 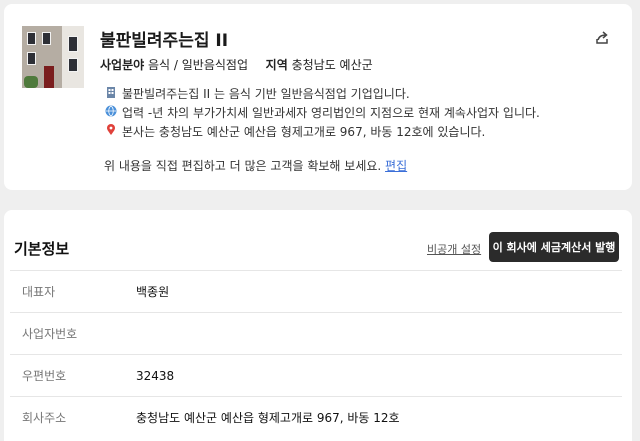 I want to click on region-value: 충청남도 예산군, so click(x=332, y=65).